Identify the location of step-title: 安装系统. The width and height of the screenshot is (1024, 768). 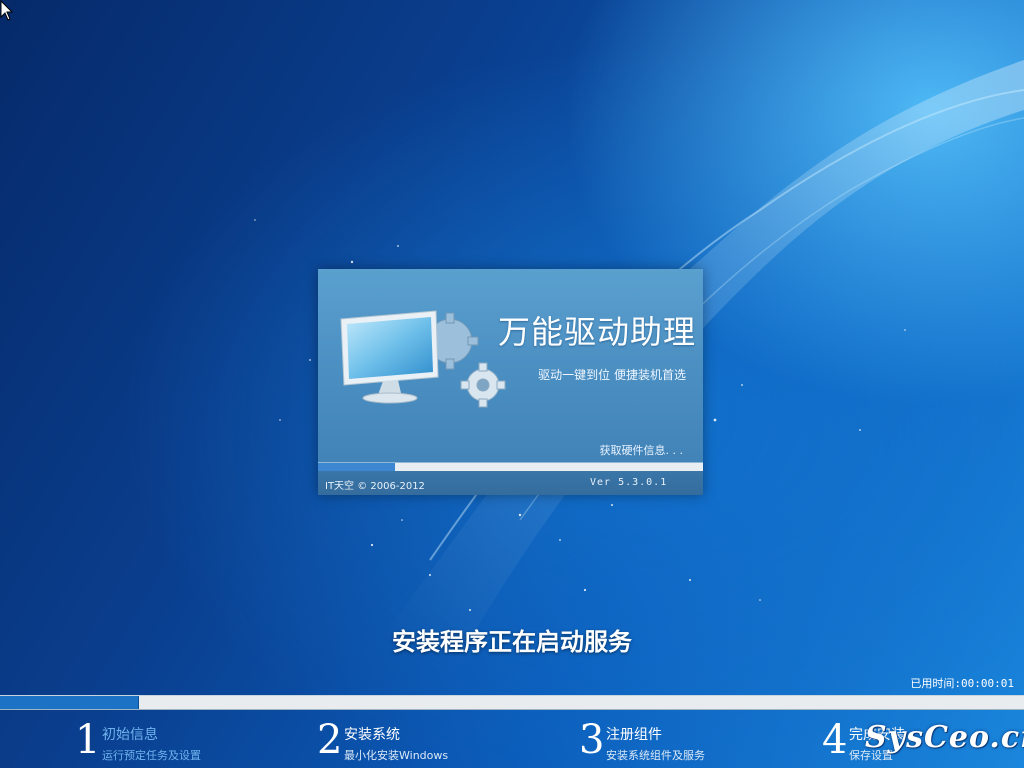
(372, 735).